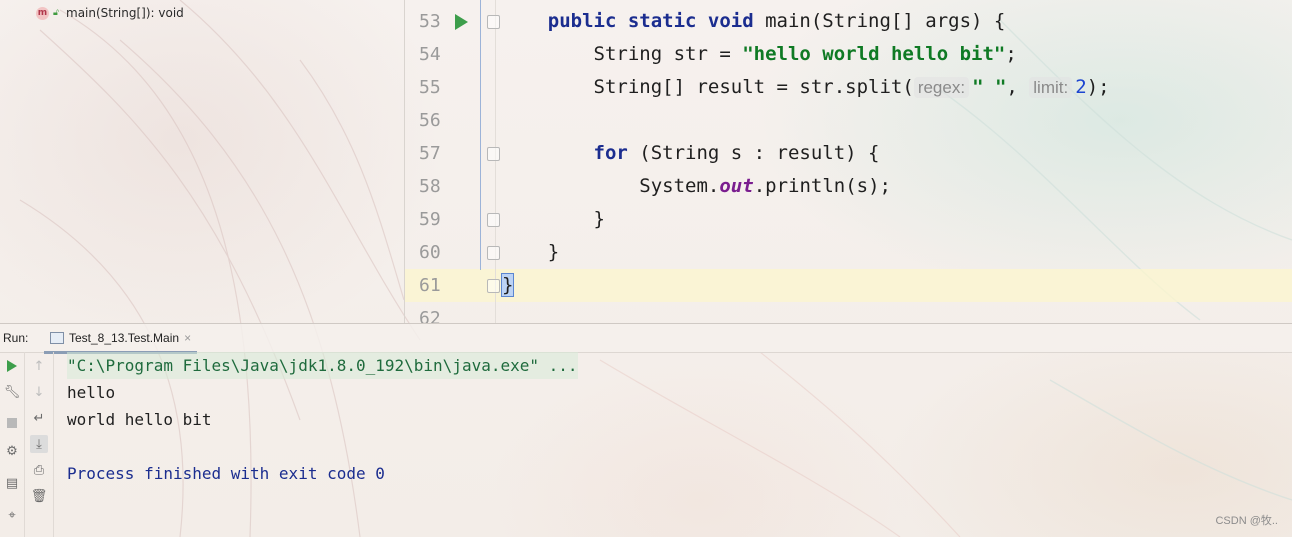 The width and height of the screenshot is (1292, 537). I want to click on public-access-icon: 🔓︎, so click(56, 12).